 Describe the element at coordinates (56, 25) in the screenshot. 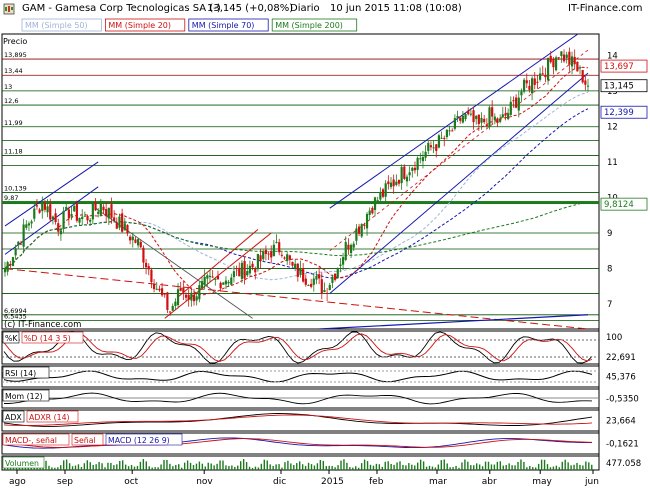

I see `legend-label: MM (Simple 50)` at that location.